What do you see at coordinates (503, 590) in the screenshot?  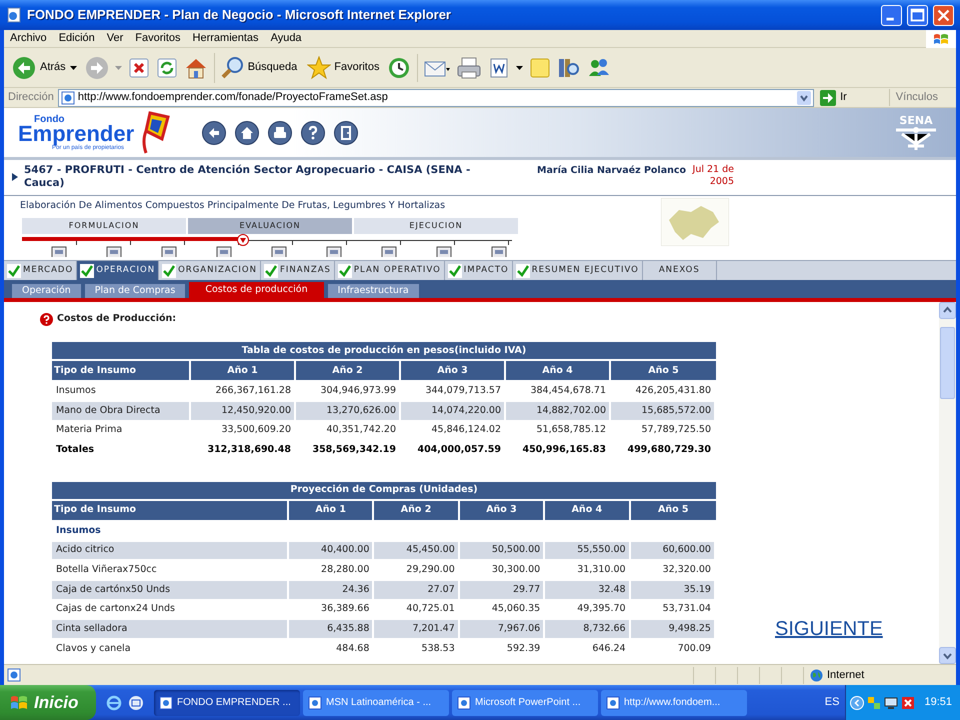 I see `table-cell: 29.77` at bounding box center [503, 590].